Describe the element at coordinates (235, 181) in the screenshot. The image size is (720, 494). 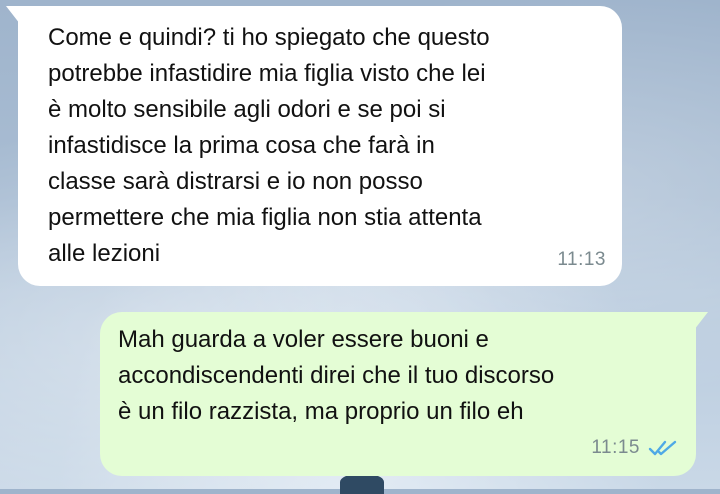
I see `message-text-line: classe sarà distrarsi e io non posso` at that location.